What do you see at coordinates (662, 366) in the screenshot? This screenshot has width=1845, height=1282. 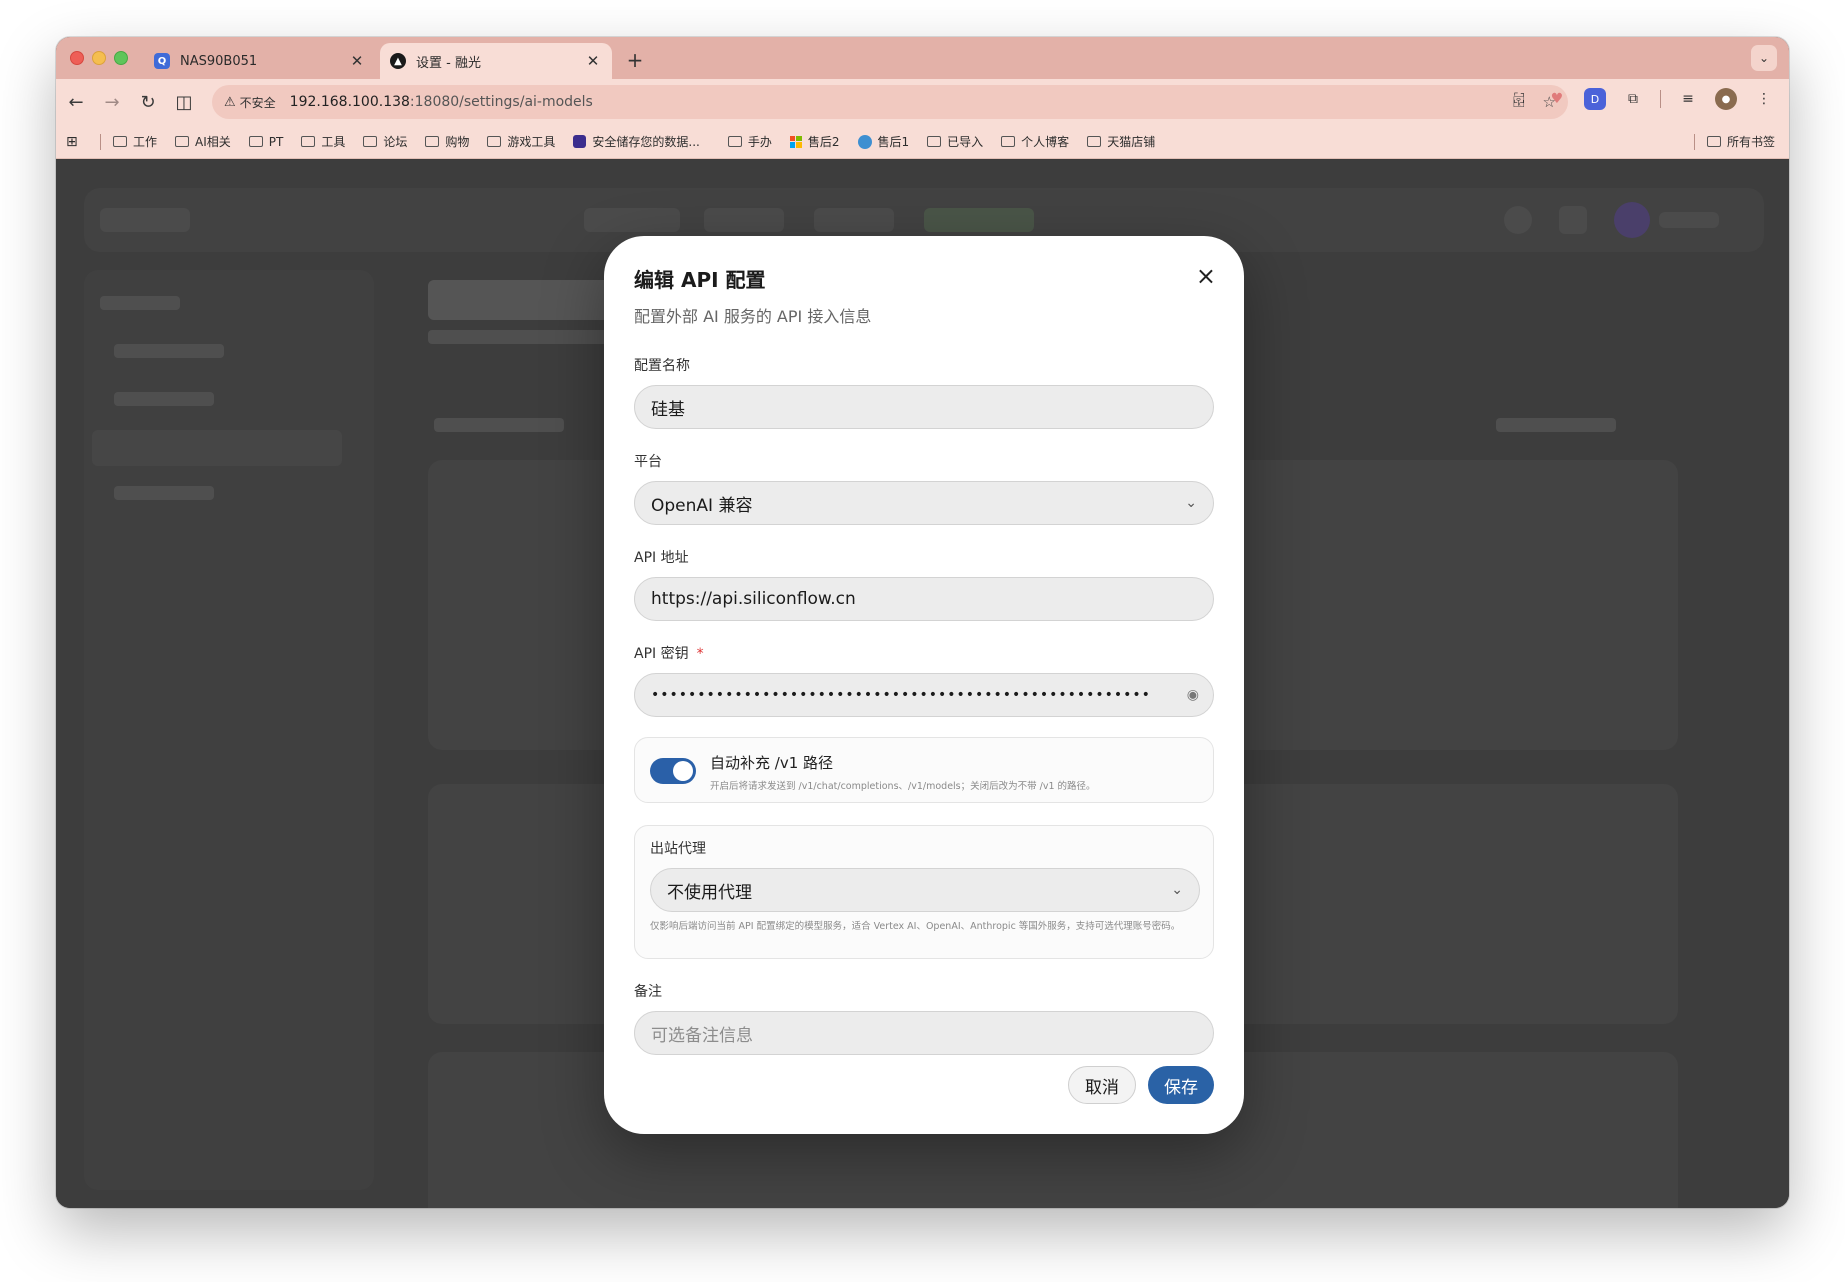 I see `config-name-label: 配置名称` at bounding box center [662, 366].